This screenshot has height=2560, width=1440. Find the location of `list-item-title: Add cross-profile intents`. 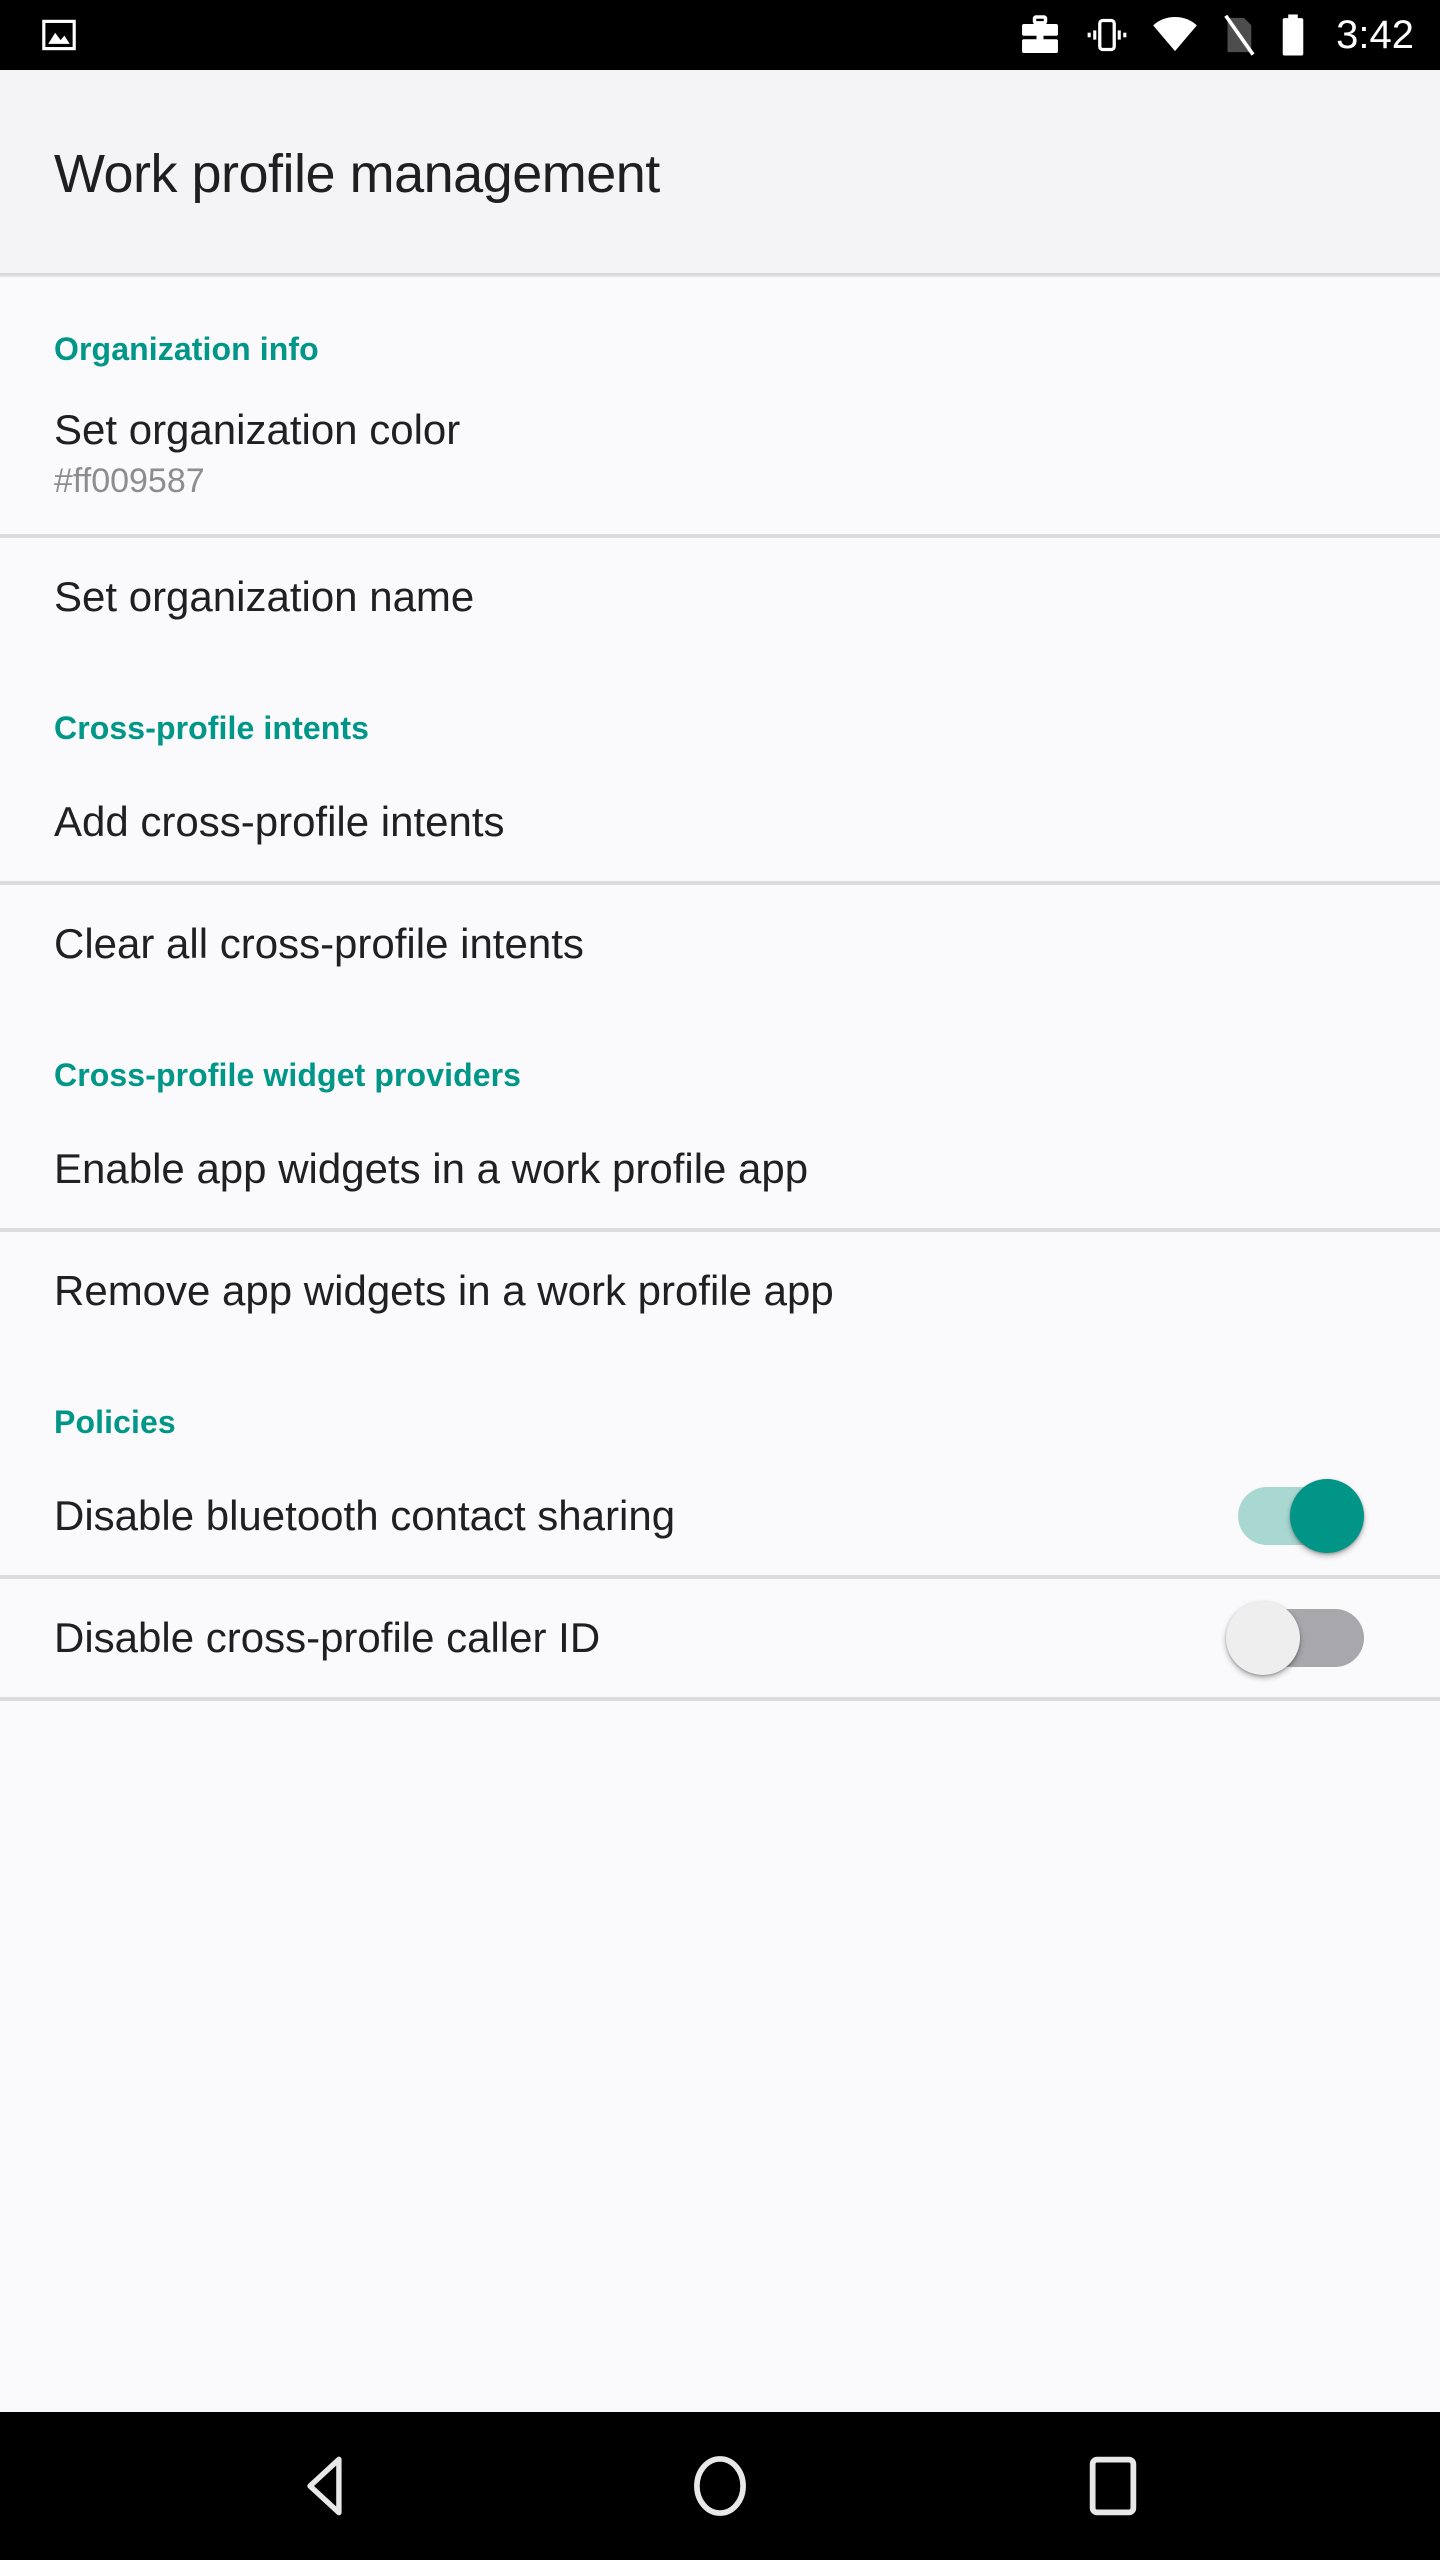

list-item-title: Add cross-profile intents is located at coordinates (279, 822).